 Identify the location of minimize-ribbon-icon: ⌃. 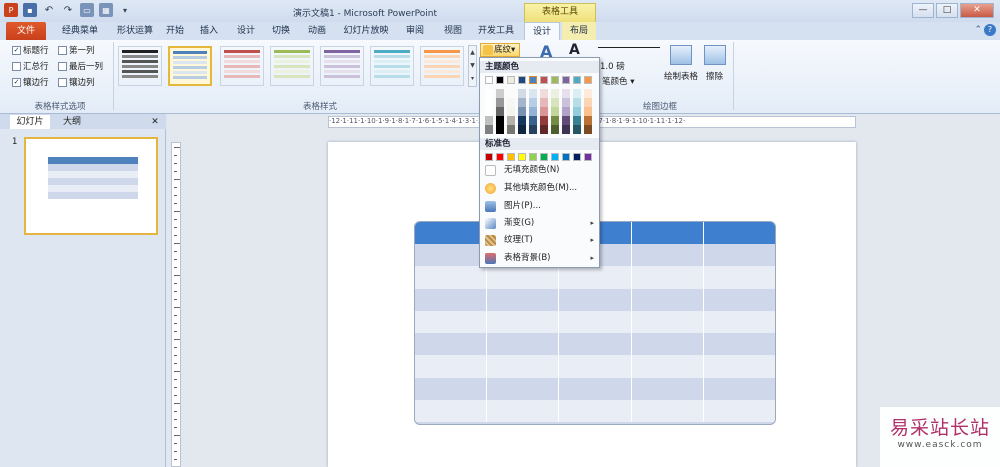
(978, 30).